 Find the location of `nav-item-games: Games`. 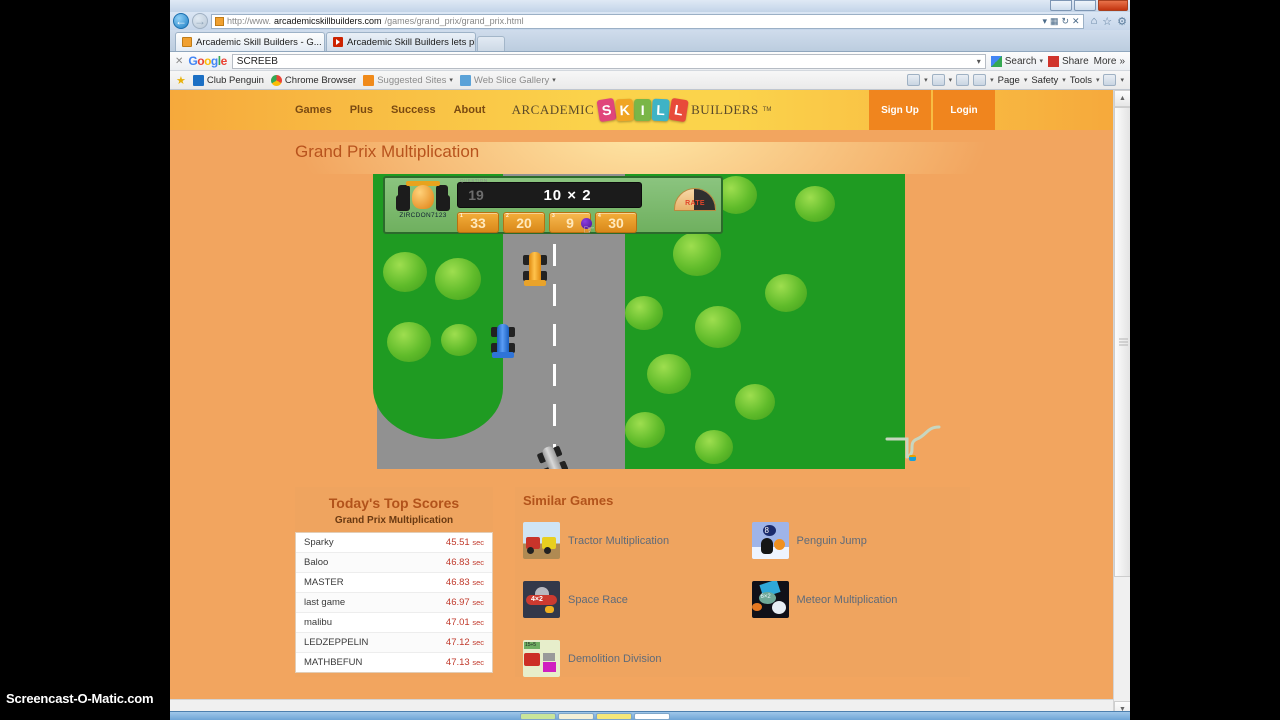

nav-item-games: Games is located at coordinates (313, 110).